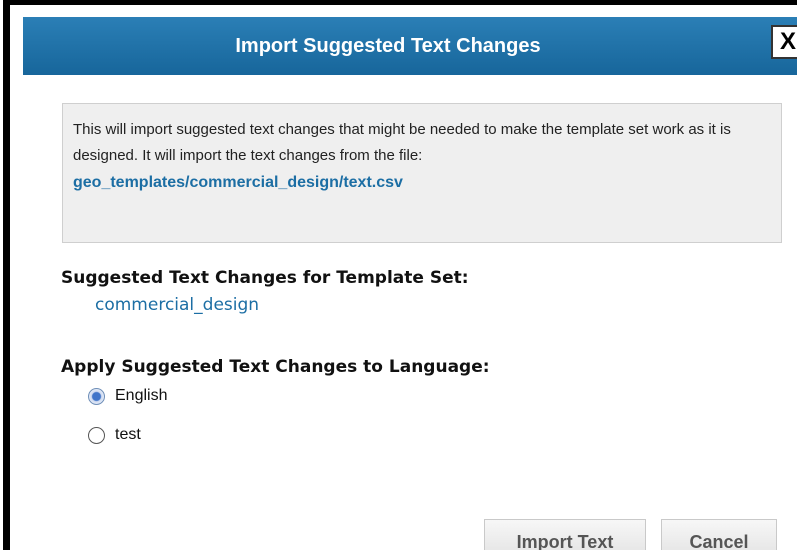 Image resolution: width=797 pixels, height=550 pixels. Describe the element at coordinates (388, 46) in the screenshot. I see `dialog-title: Import Suggested Text Changes` at that location.